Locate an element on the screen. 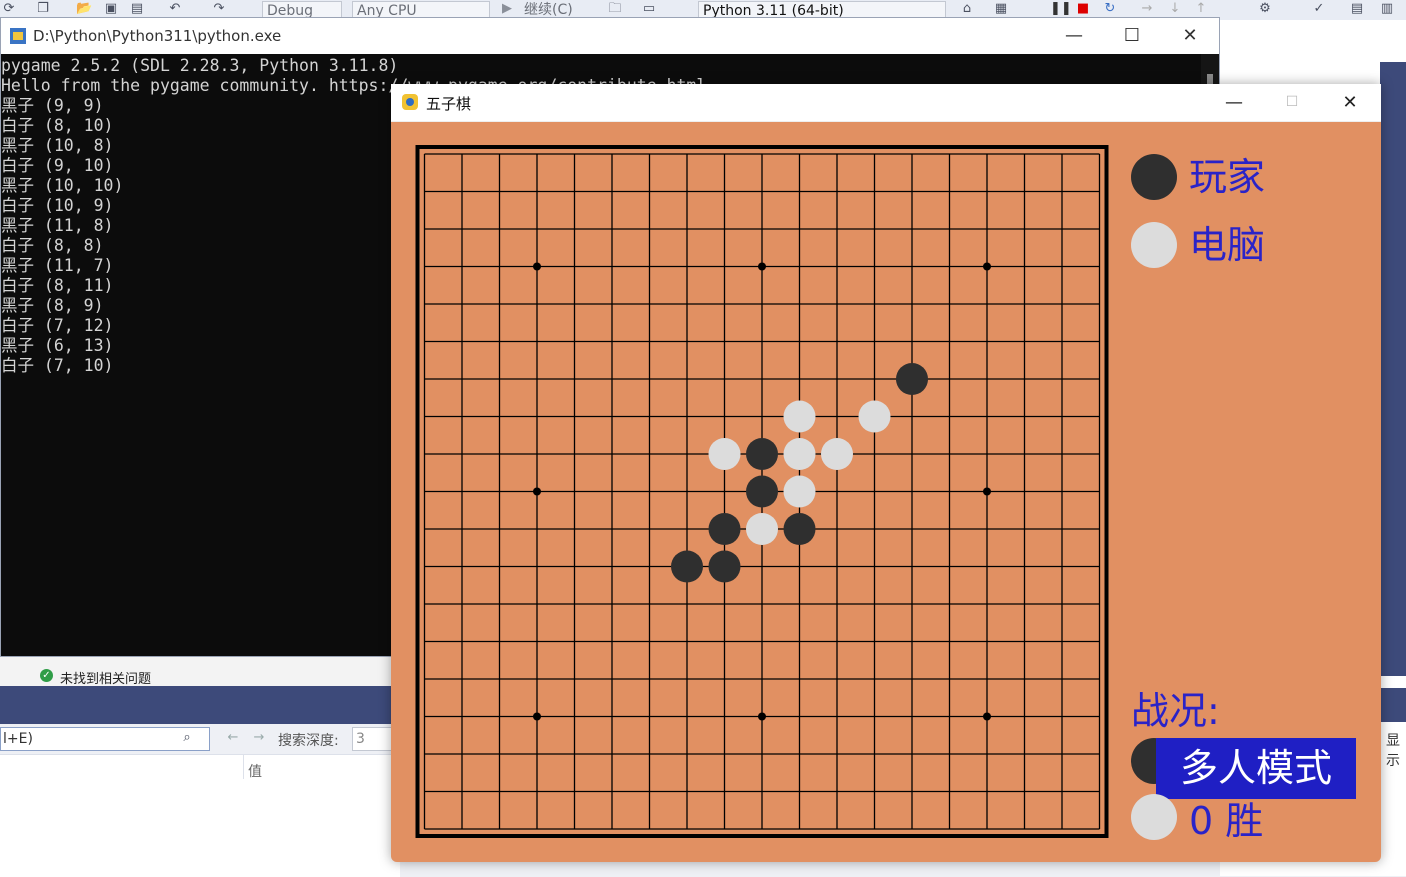 Image resolution: width=1406 pixels, height=877 pixels. diagram-icon: ⚙ is located at coordinates (1265, 9).